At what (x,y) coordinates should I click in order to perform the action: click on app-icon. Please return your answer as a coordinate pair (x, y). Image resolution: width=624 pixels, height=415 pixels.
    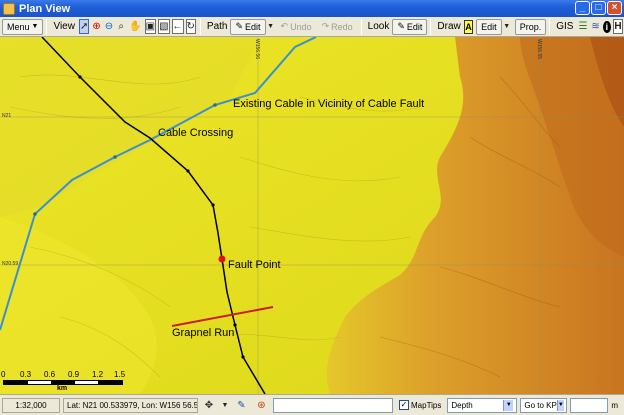
    Looking at the image, I should click on (9, 8).